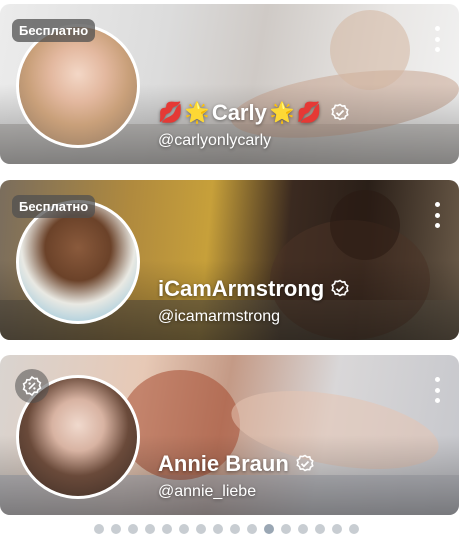 This screenshot has height=541, width=472. Describe the element at coordinates (32, 386) in the screenshot. I see `discount-badge-icon` at that location.